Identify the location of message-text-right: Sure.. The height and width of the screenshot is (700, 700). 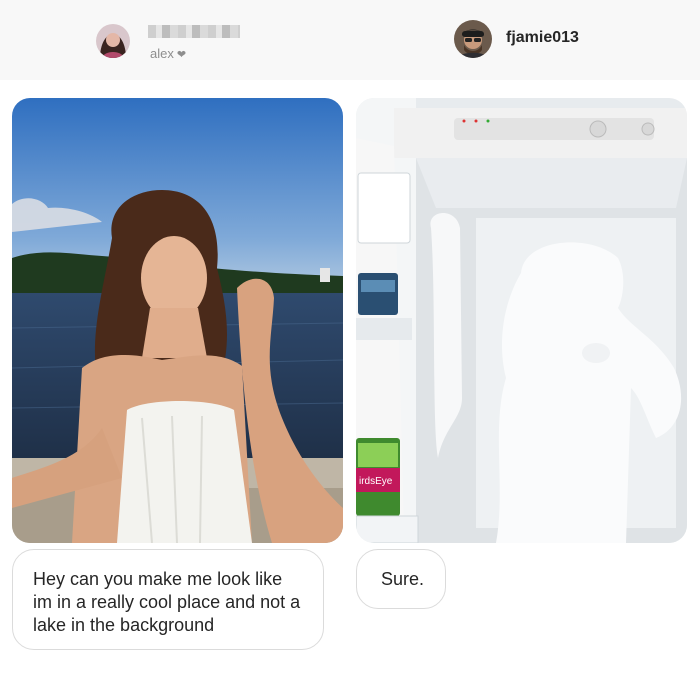
(403, 579).